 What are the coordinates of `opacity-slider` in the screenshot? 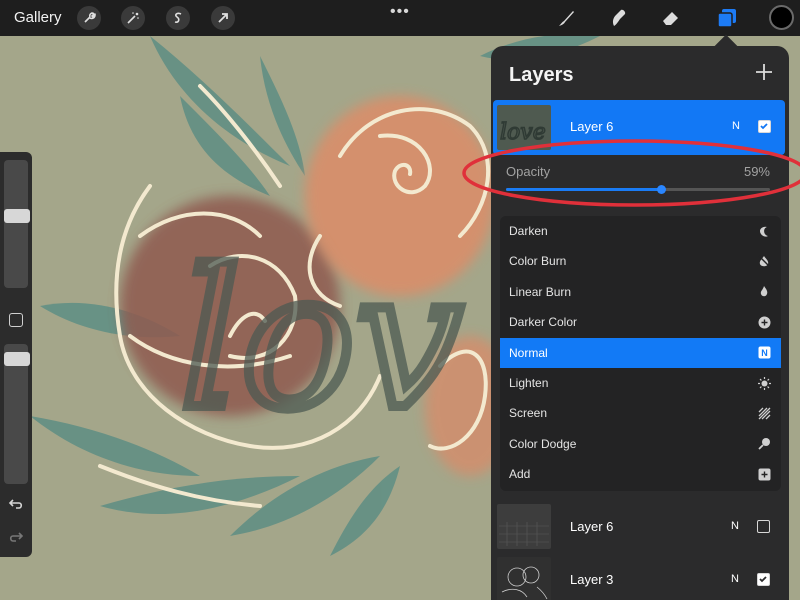 It's located at (638, 189).